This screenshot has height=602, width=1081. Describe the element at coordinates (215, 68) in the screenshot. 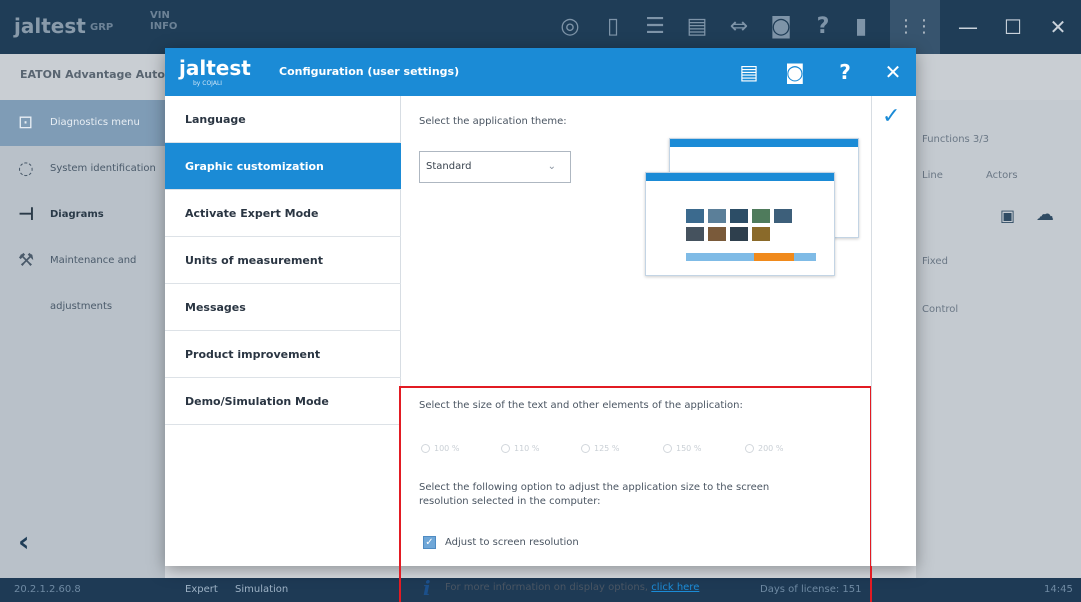

I see `dialog-logo: jaltest` at that location.